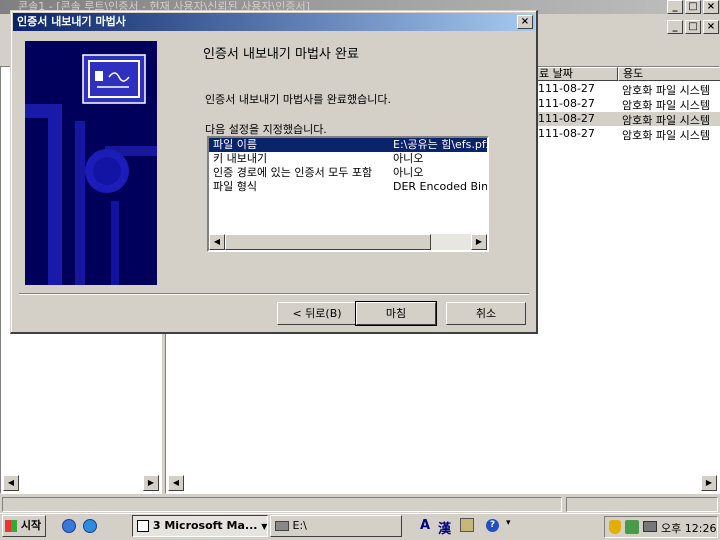 The image size is (720, 540). I want to click on main-maximize-button: □, so click(693, 7).